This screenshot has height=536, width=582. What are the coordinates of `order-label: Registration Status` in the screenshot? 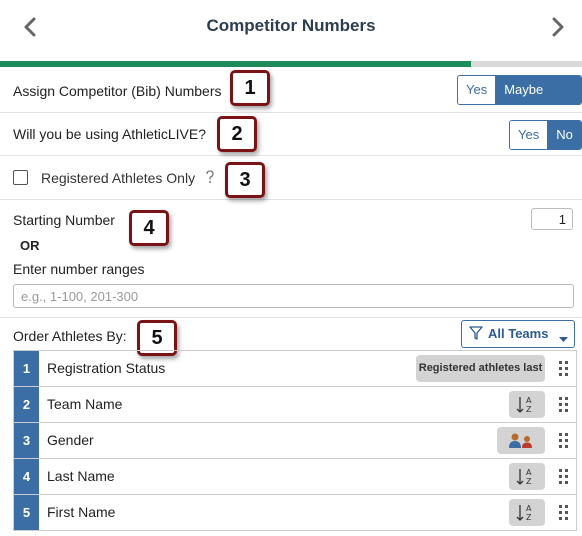 It's located at (106, 368).